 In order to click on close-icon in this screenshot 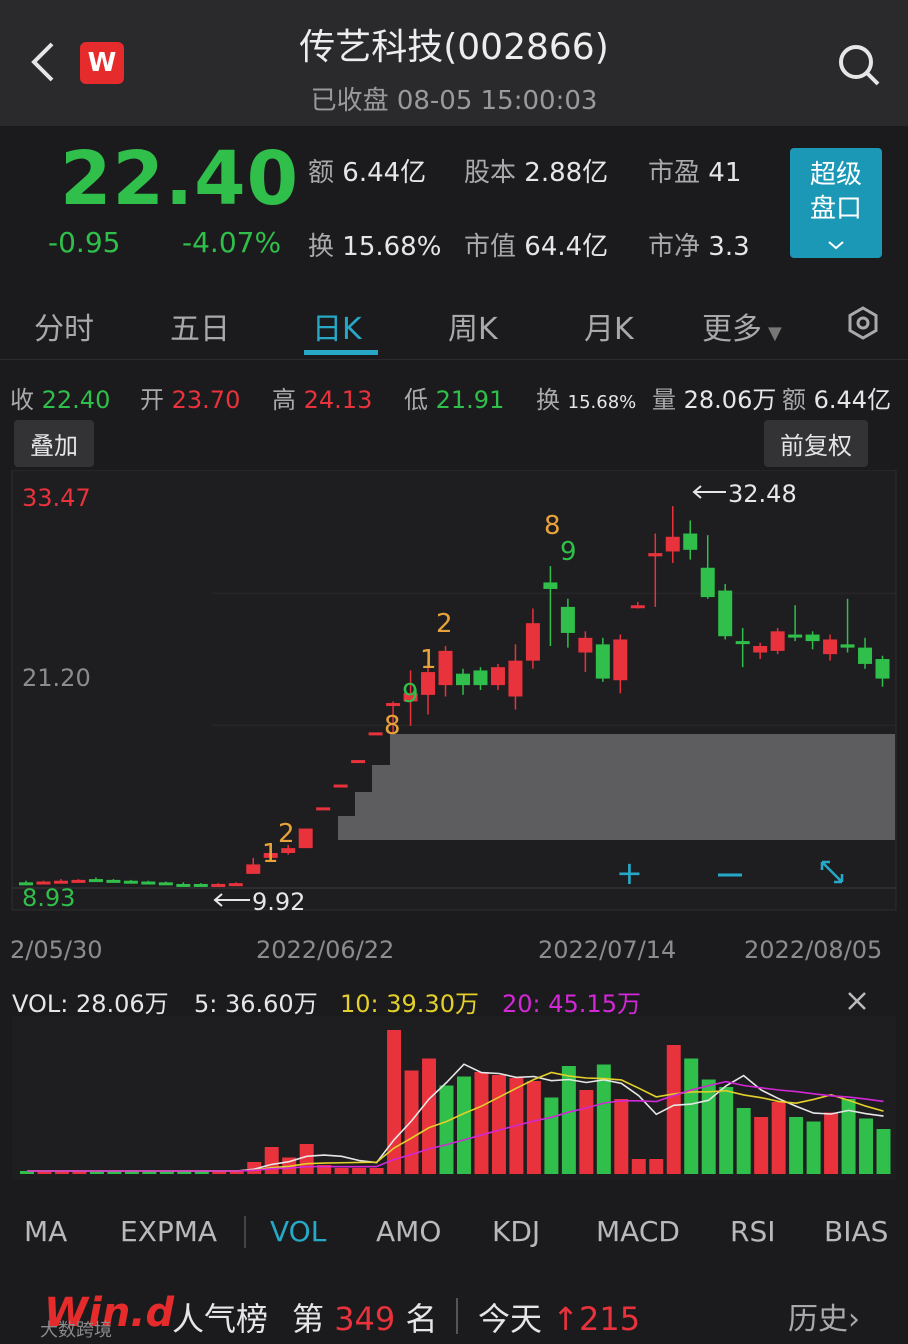, I will do `click(857, 1001)`.